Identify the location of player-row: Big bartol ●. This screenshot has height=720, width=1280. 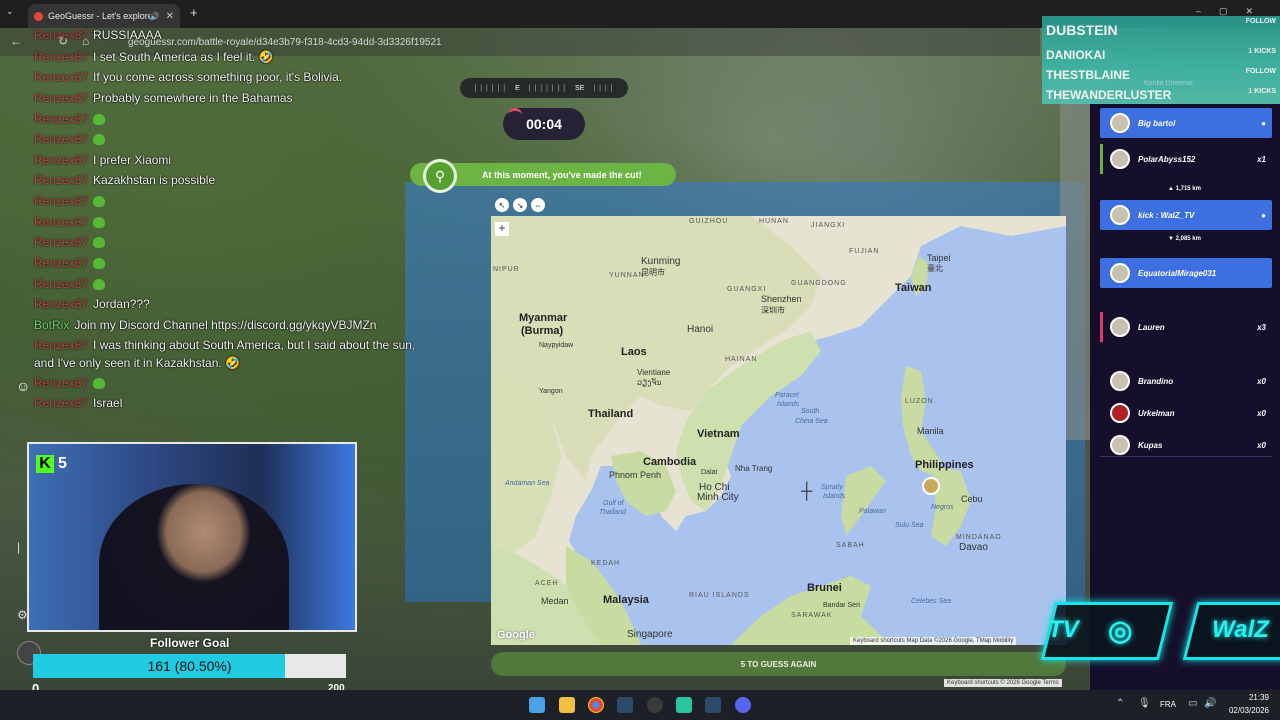
(1186, 123).